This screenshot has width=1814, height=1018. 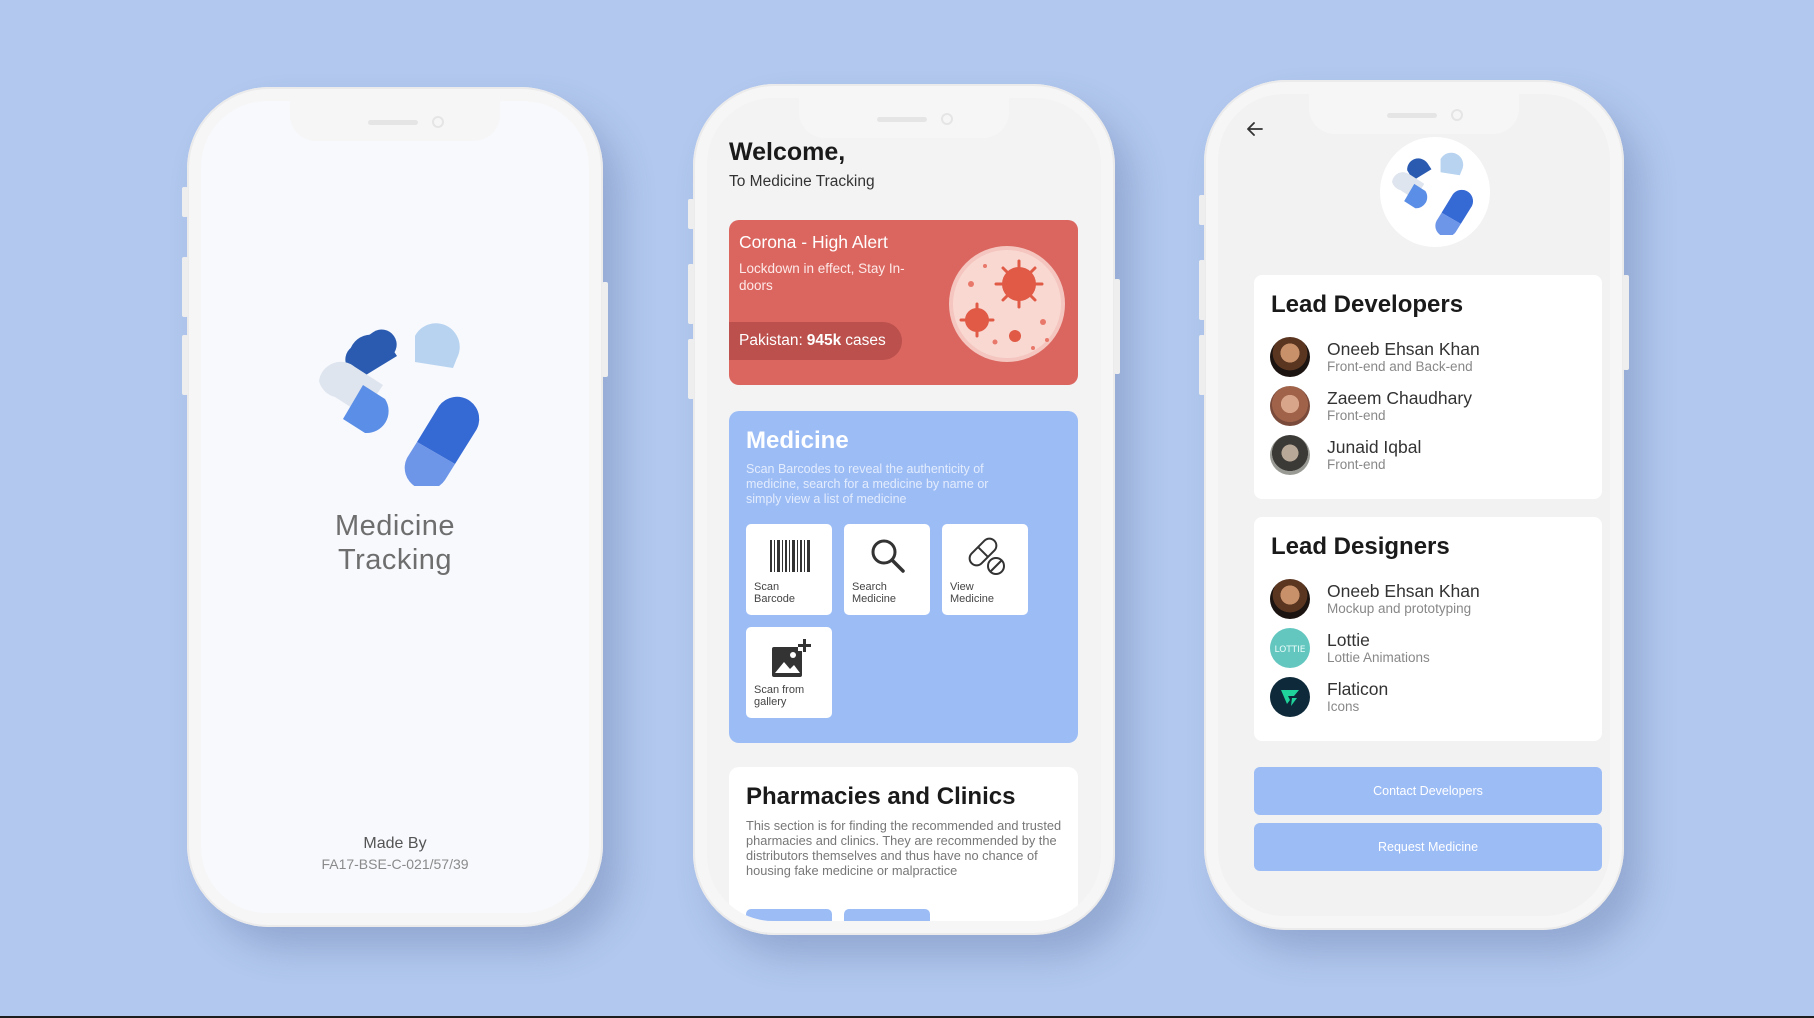 I want to click on member-row: LOTTIE Lottie Lottie Animations, so click(x=1430, y=649).